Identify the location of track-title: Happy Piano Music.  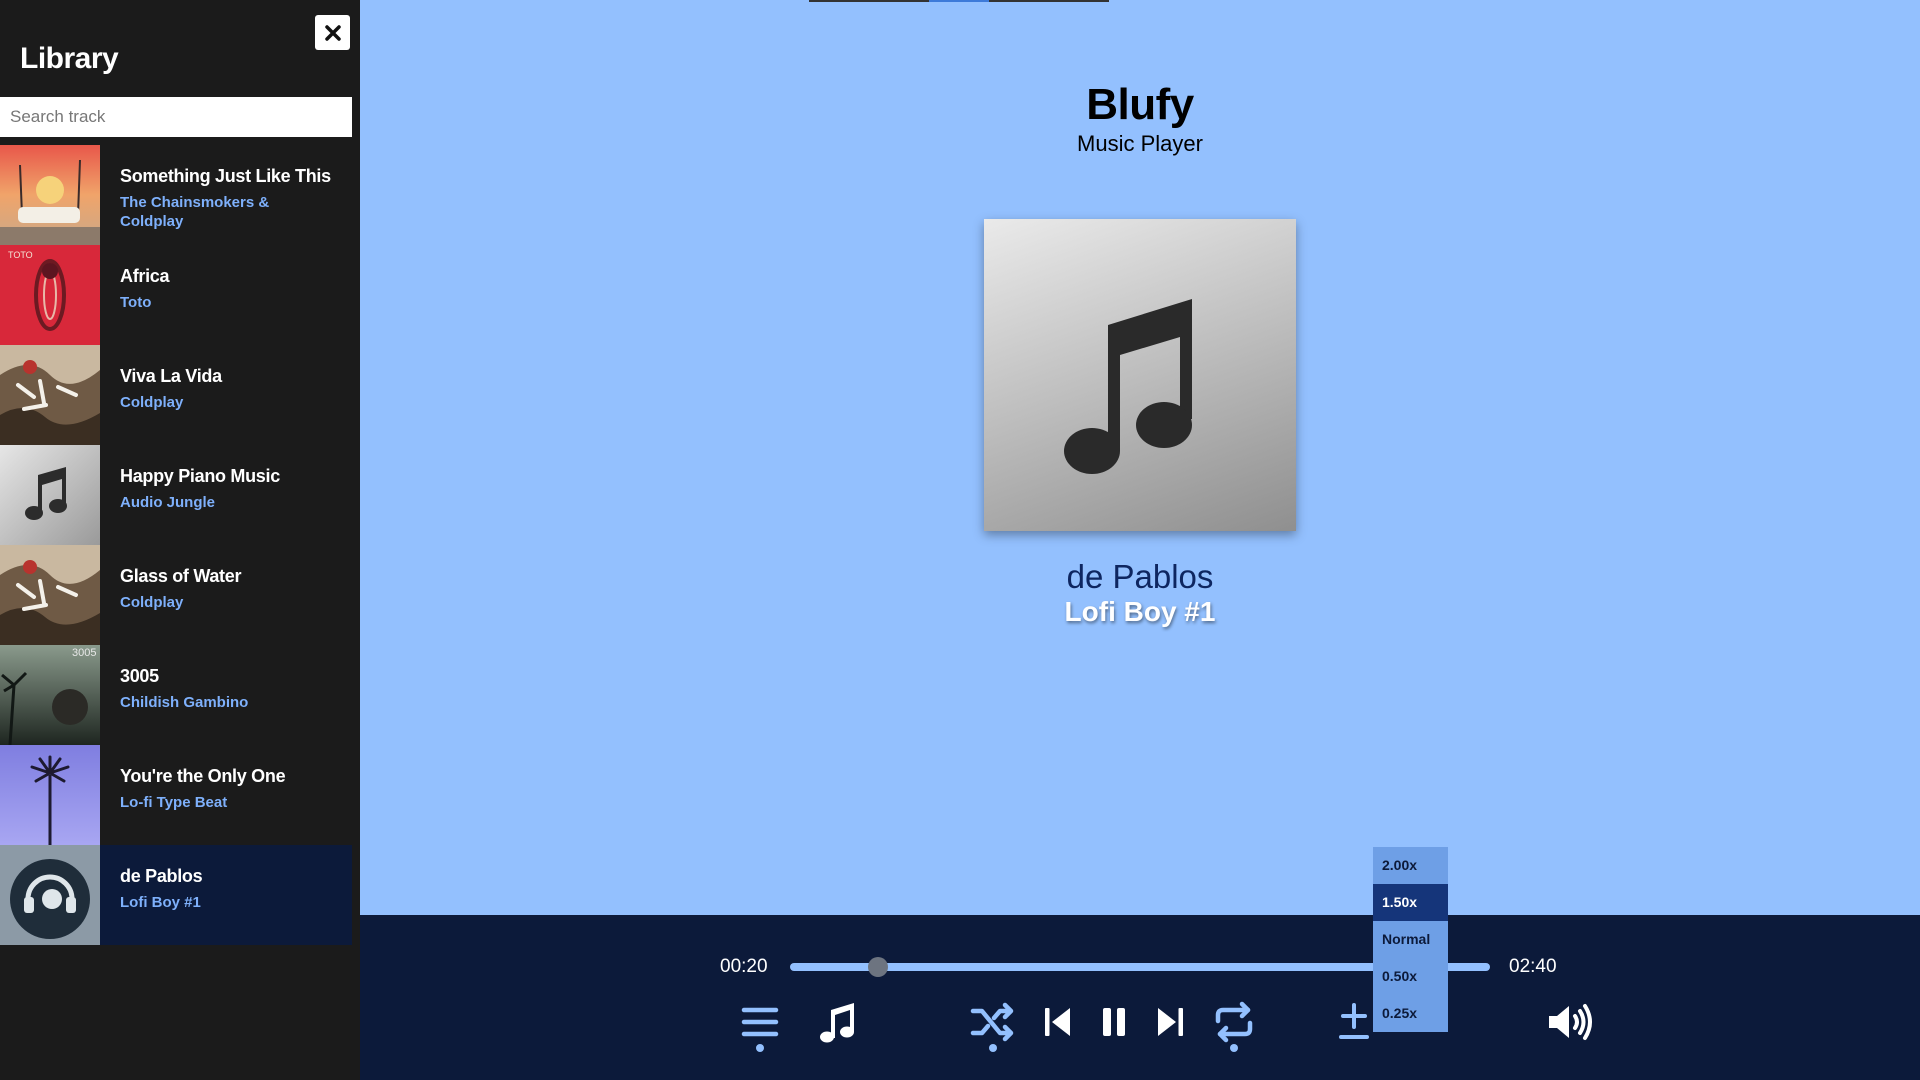
(200, 476).